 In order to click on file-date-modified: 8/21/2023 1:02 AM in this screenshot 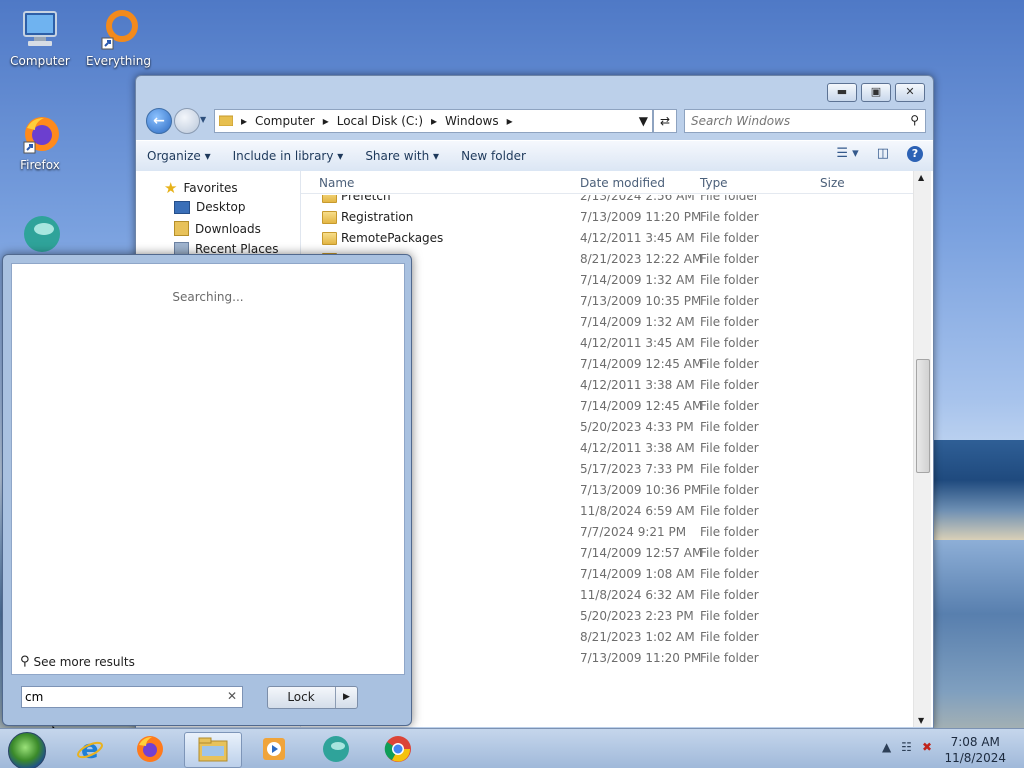, I will do `click(637, 637)`.